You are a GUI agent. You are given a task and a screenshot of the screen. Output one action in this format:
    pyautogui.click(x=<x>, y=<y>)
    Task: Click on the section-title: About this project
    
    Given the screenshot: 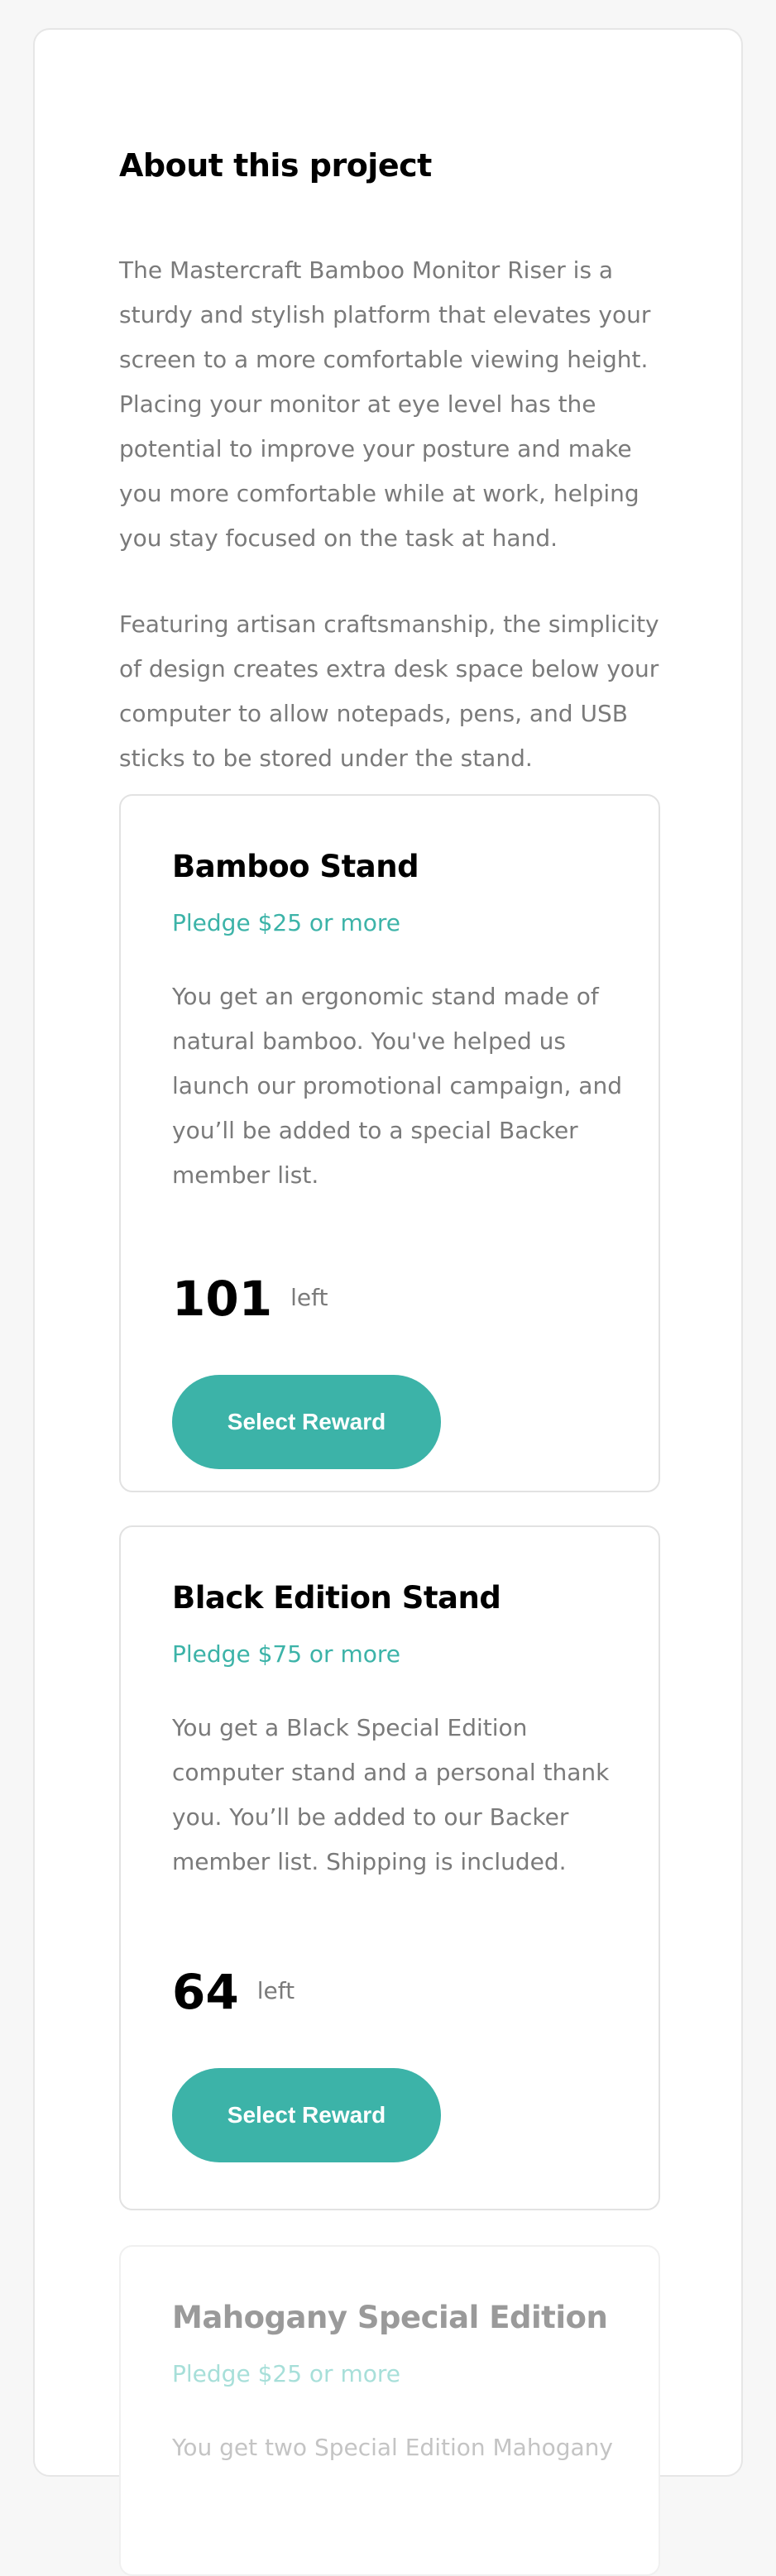 What is the action you would take?
    pyautogui.click(x=275, y=165)
    